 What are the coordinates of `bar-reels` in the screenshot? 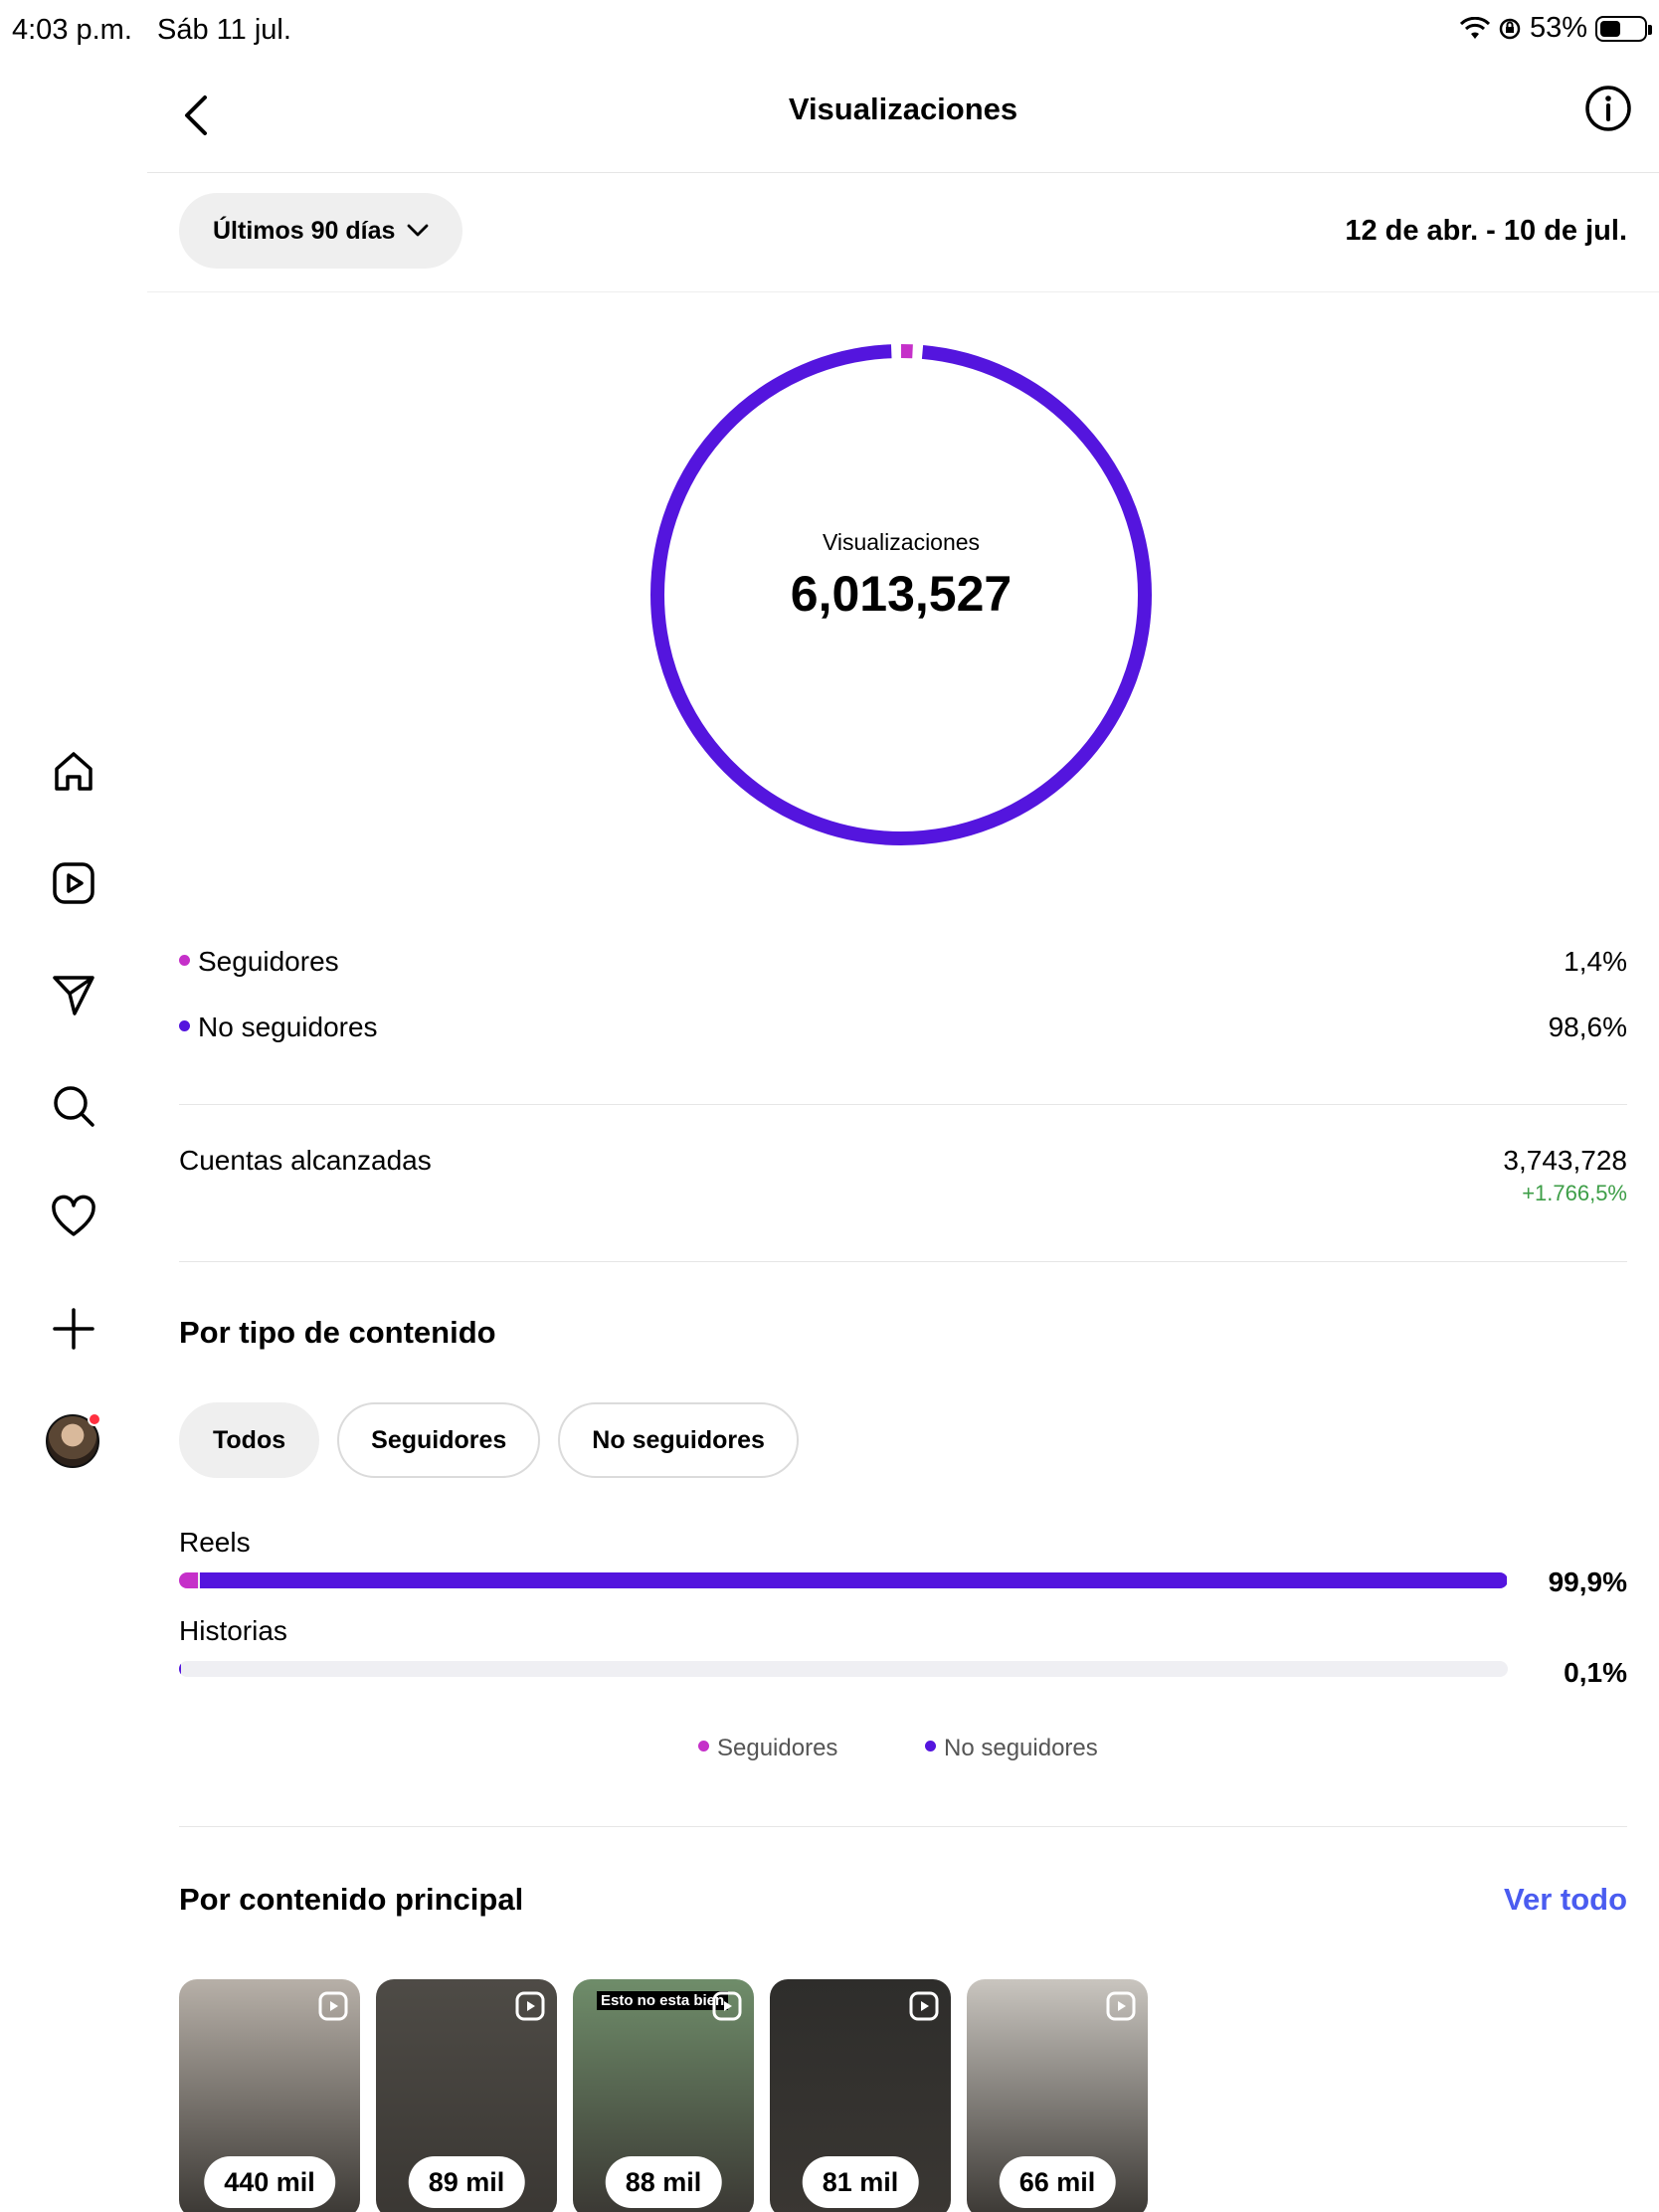 It's located at (843, 1580).